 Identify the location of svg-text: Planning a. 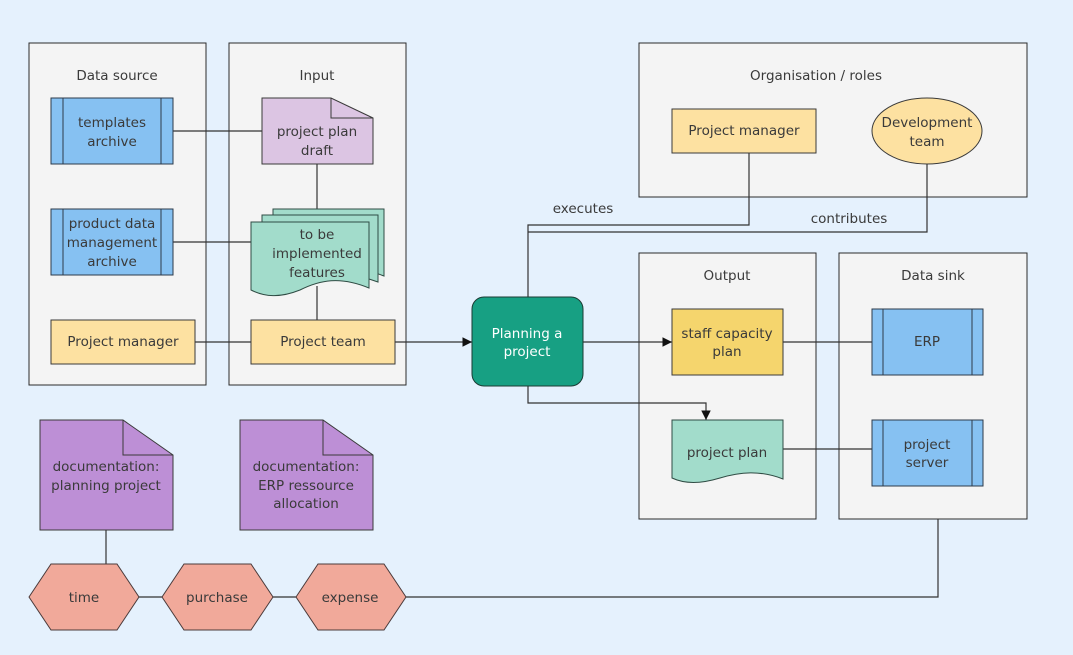
(527, 334).